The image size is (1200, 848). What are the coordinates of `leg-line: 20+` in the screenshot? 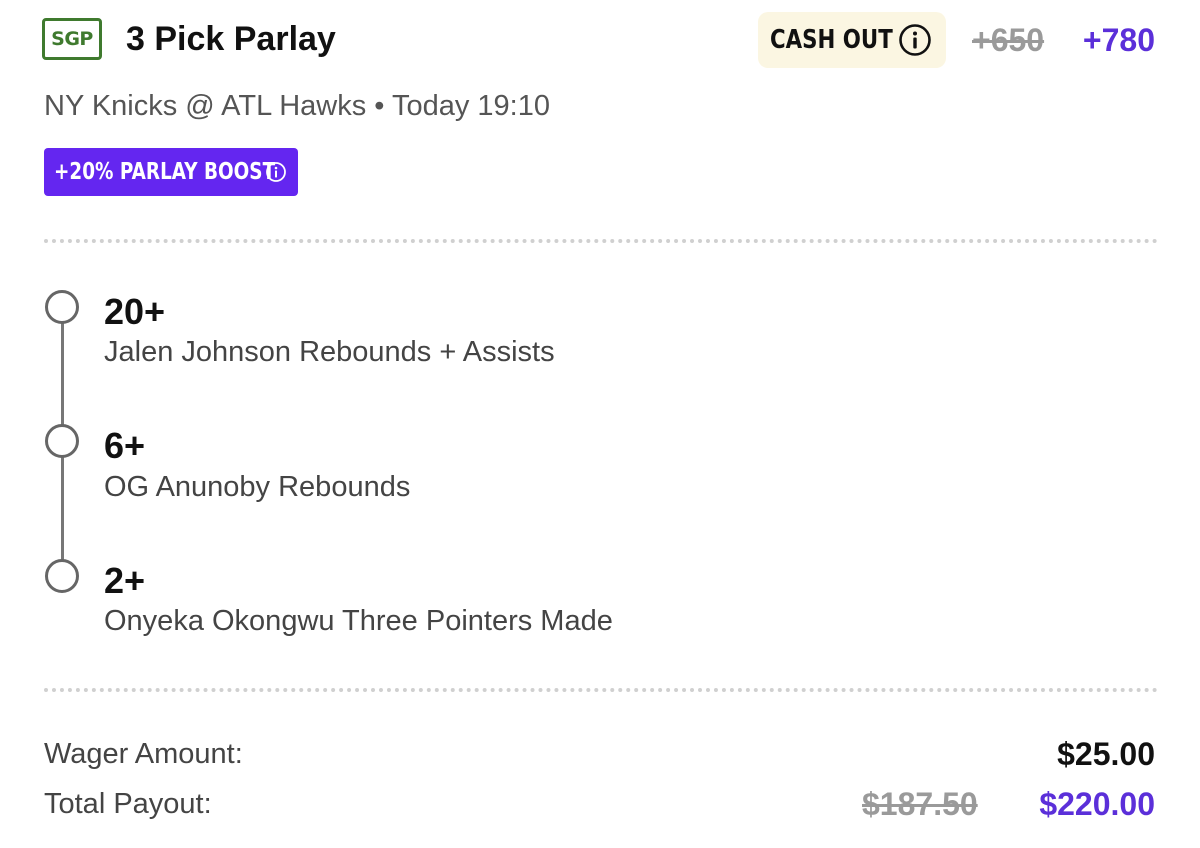 It's located at (135, 311).